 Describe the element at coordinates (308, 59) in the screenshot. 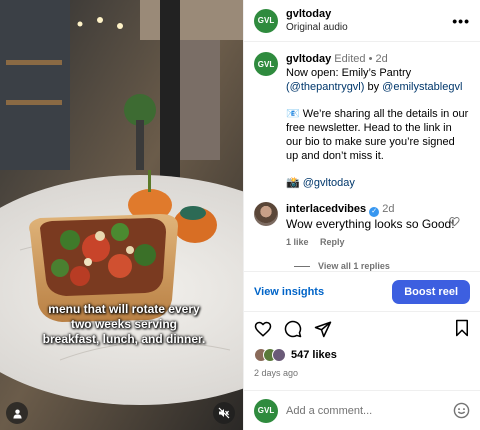

I see `caption-username: gvltoday` at that location.